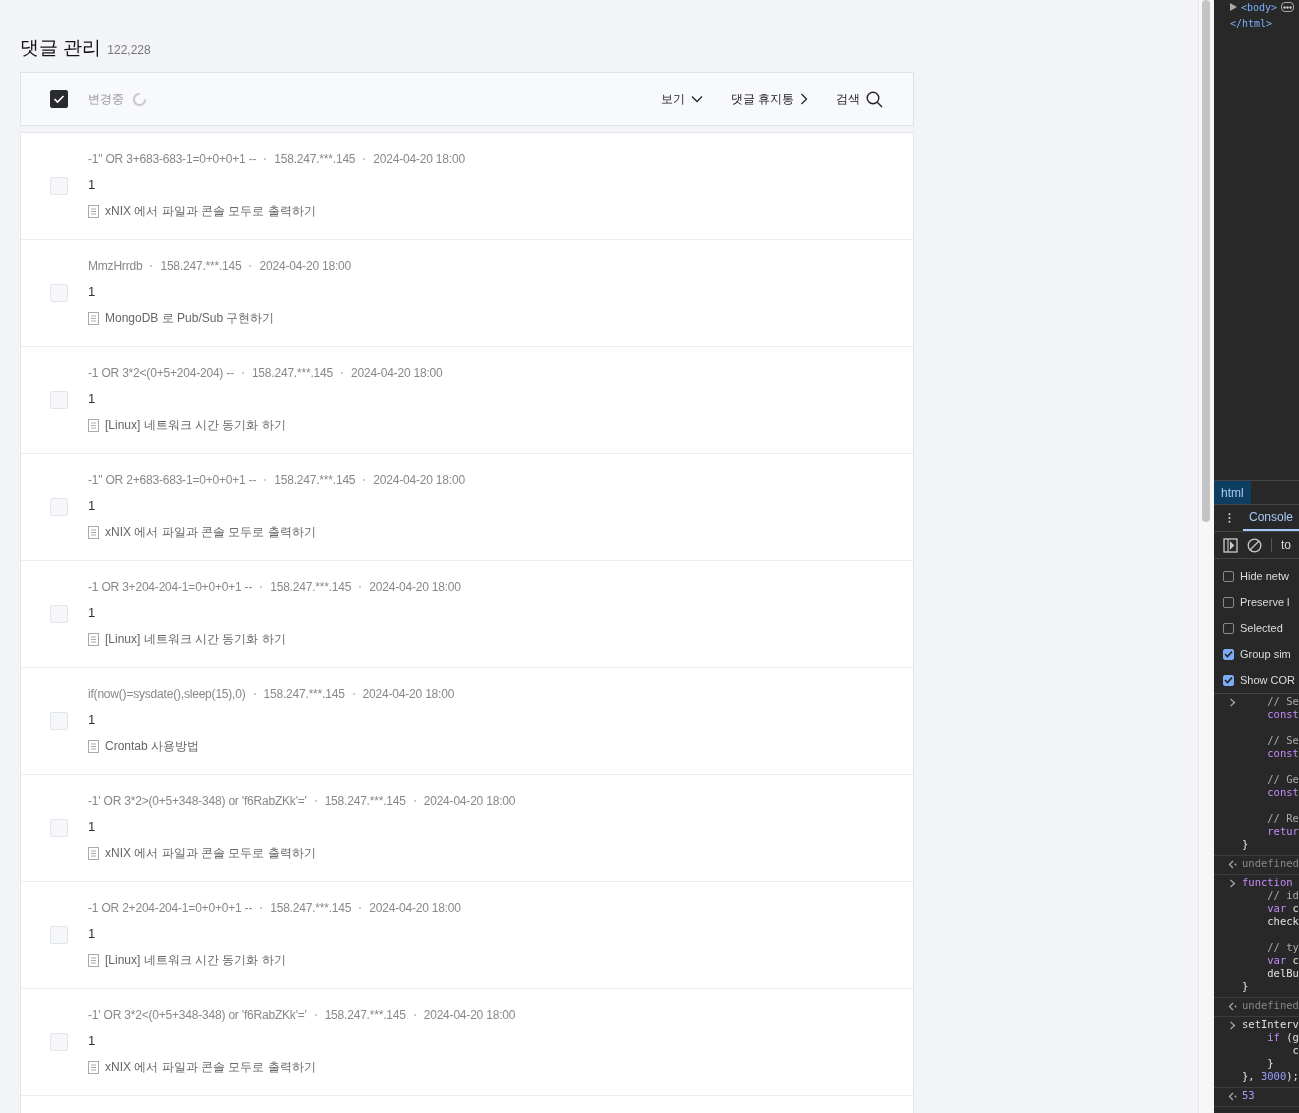  What do you see at coordinates (1254, 545) in the screenshot?
I see `clear-console-icon` at bounding box center [1254, 545].